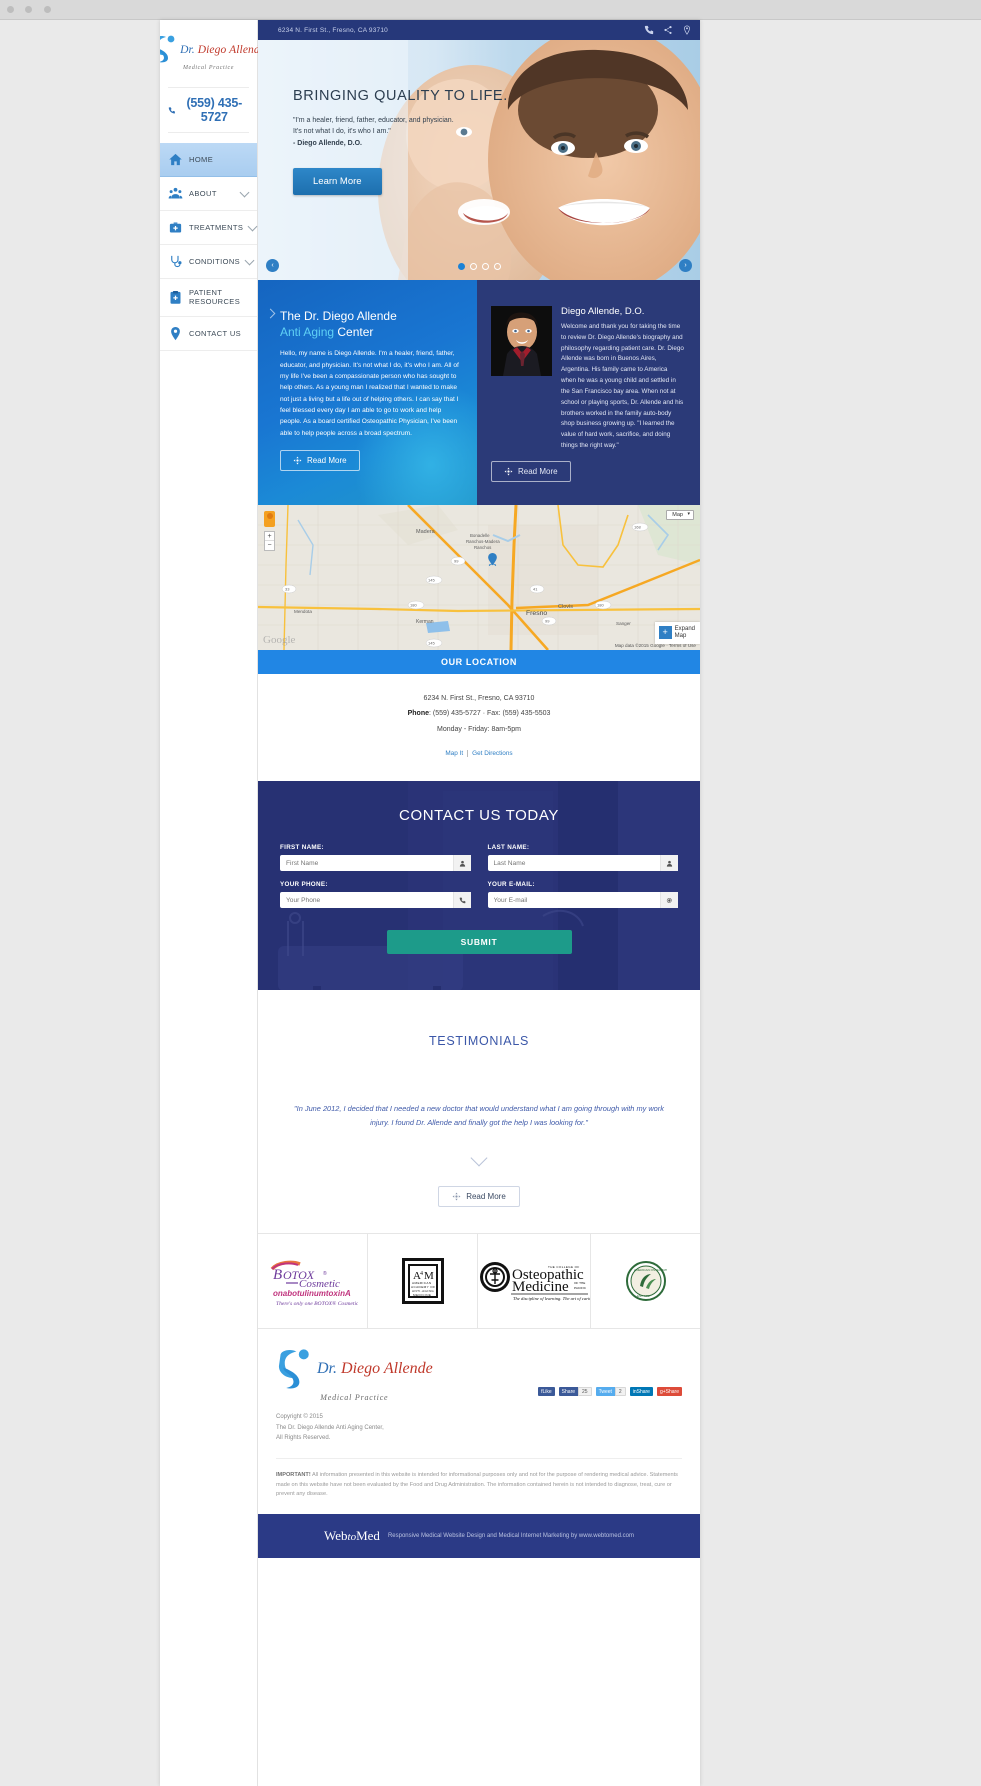 This screenshot has width=981, height=1786. Describe the element at coordinates (366, 900) in the screenshot. I see `phone-input` at that location.